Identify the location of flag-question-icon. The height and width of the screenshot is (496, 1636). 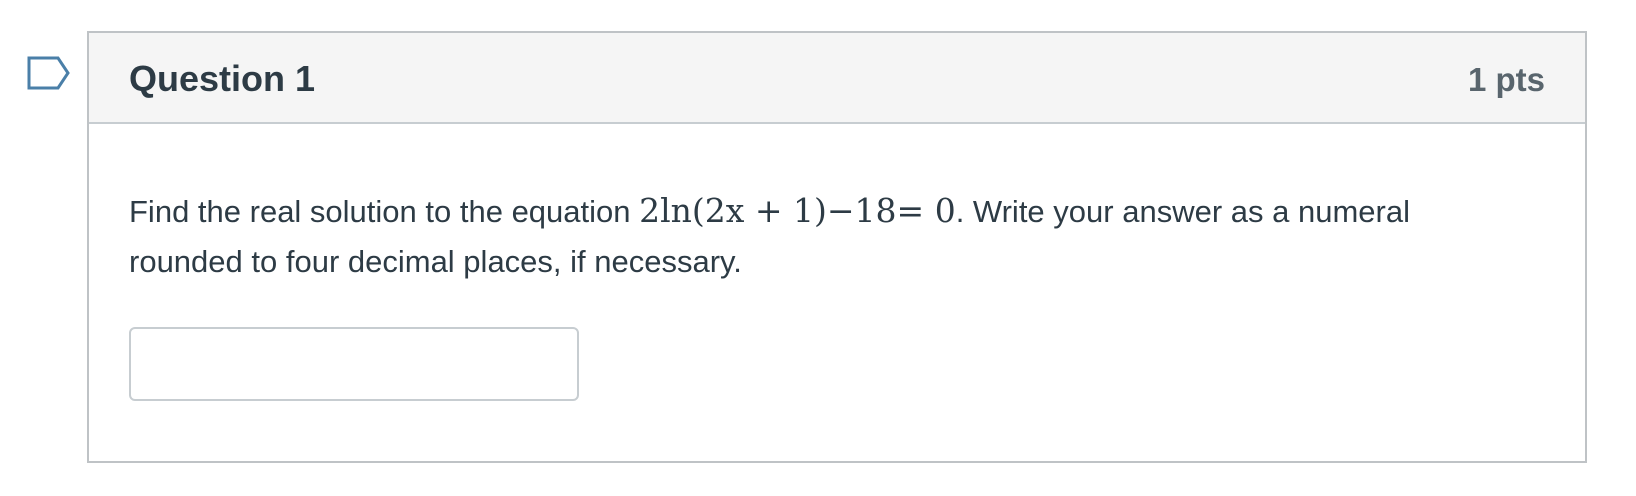
(49, 74).